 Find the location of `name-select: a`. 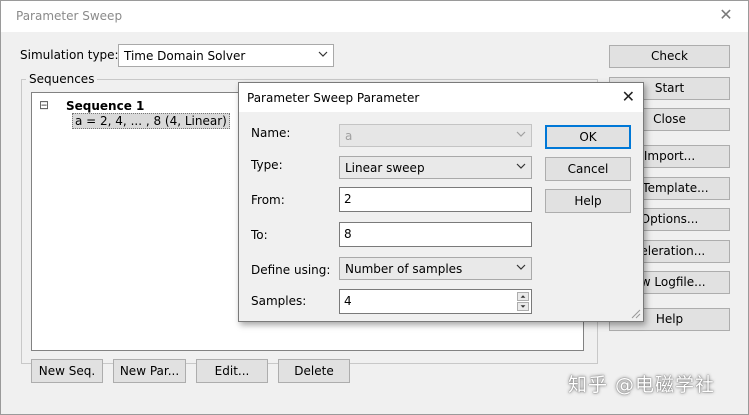

name-select: a is located at coordinates (435, 135).